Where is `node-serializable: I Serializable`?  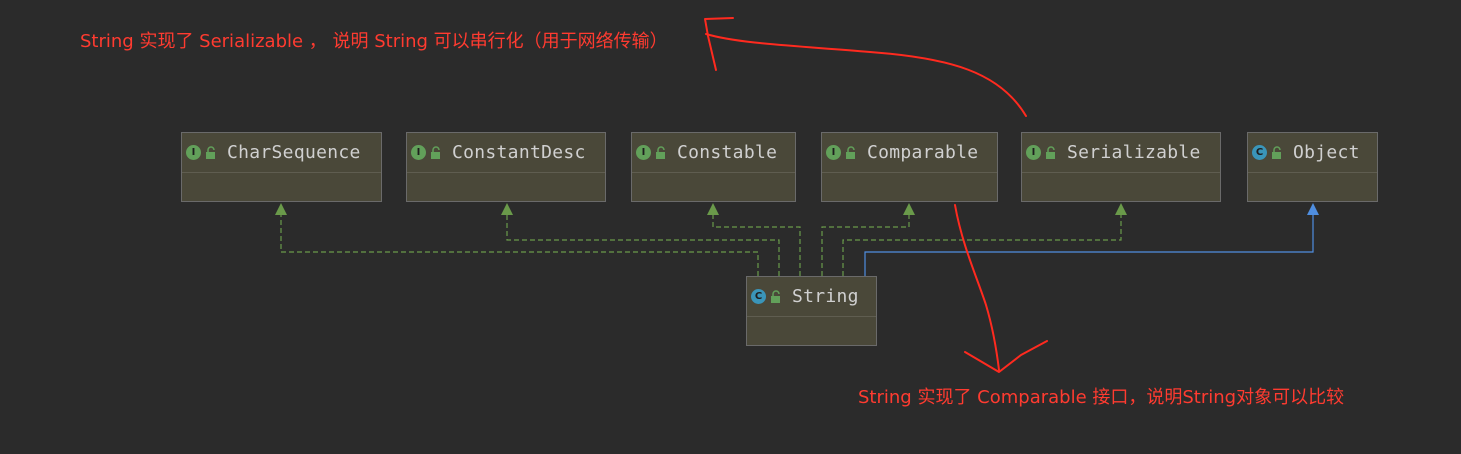 node-serializable: I Serializable is located at coordinates (1121, 167).